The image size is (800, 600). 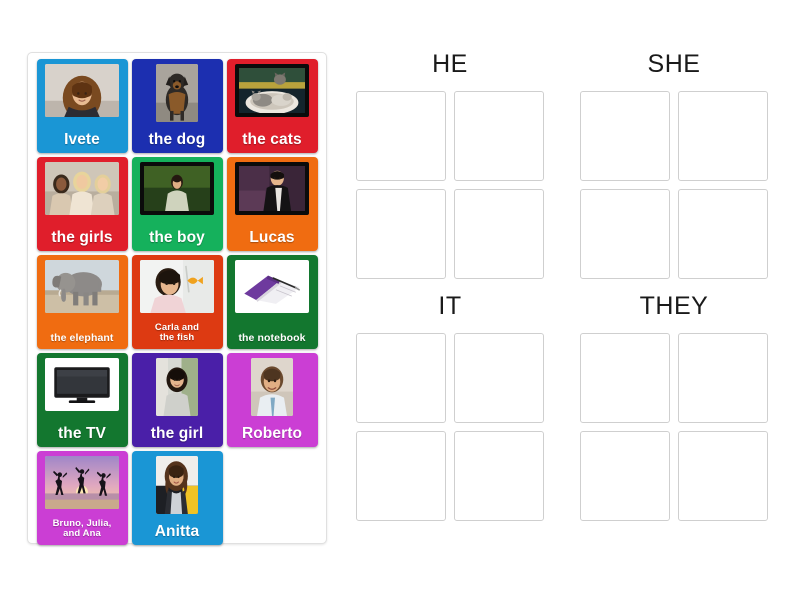 I want to click on word-tile-lucas: Lucas, so click(x=272, y=204).